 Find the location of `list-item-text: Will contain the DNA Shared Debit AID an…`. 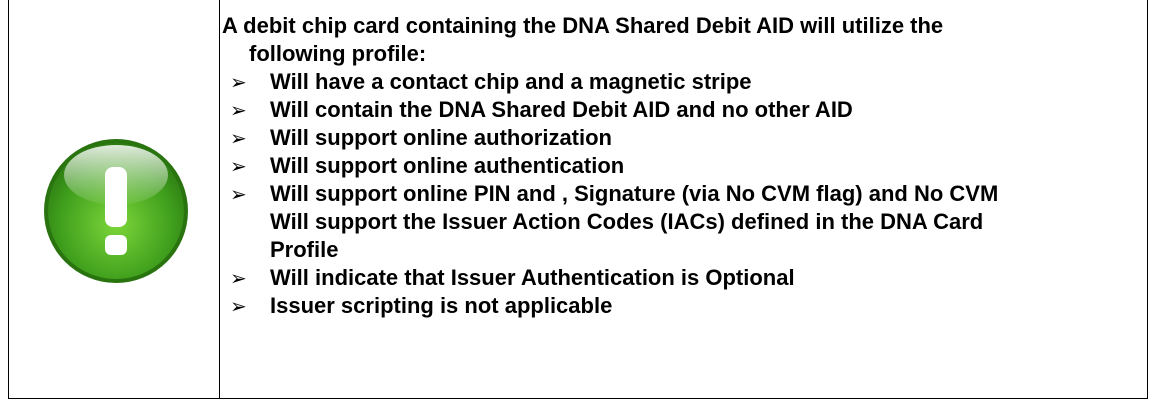

list-item-text: Will contain the DNA Shared Debit AID an… is located at coordinates (561, 109).